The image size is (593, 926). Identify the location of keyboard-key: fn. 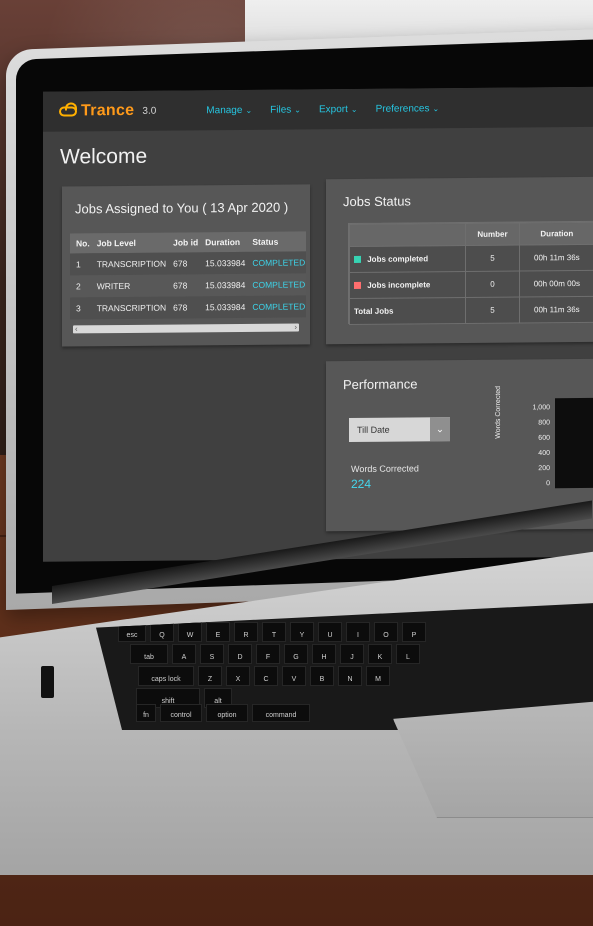
(146, 713).